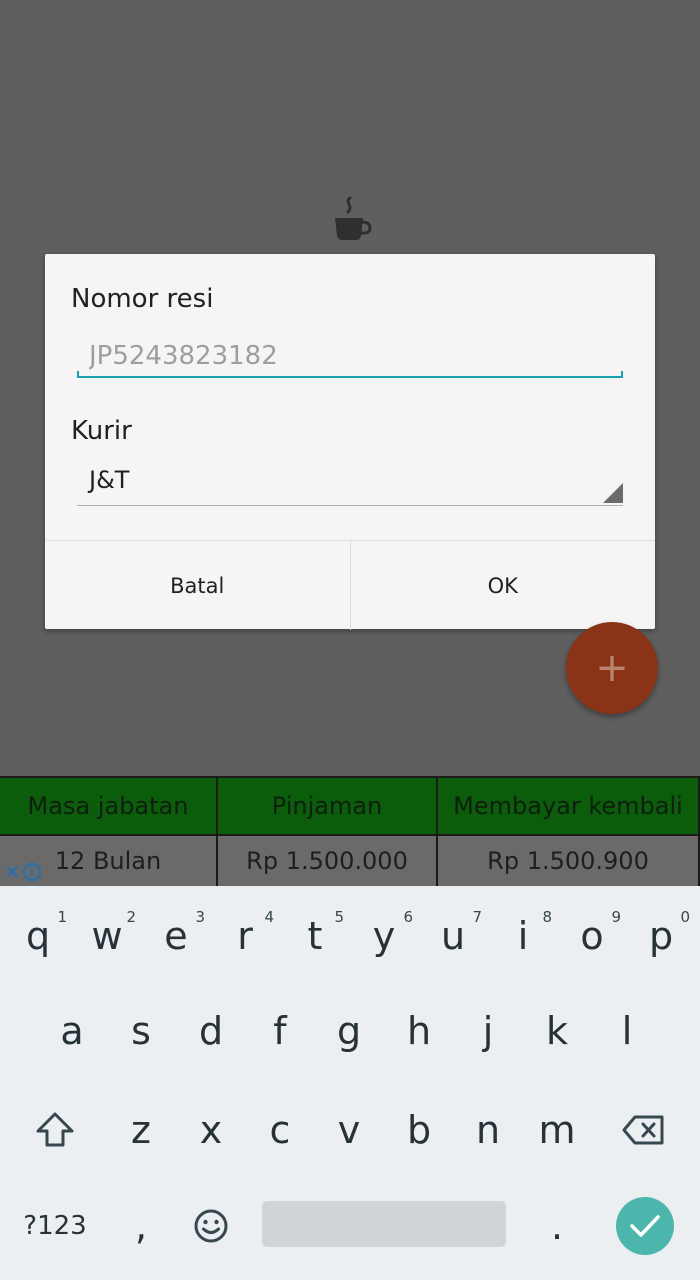  Describe the element at coordinates (198, 585) in the screenshot. I see `cancel-button: Batal` at that location.